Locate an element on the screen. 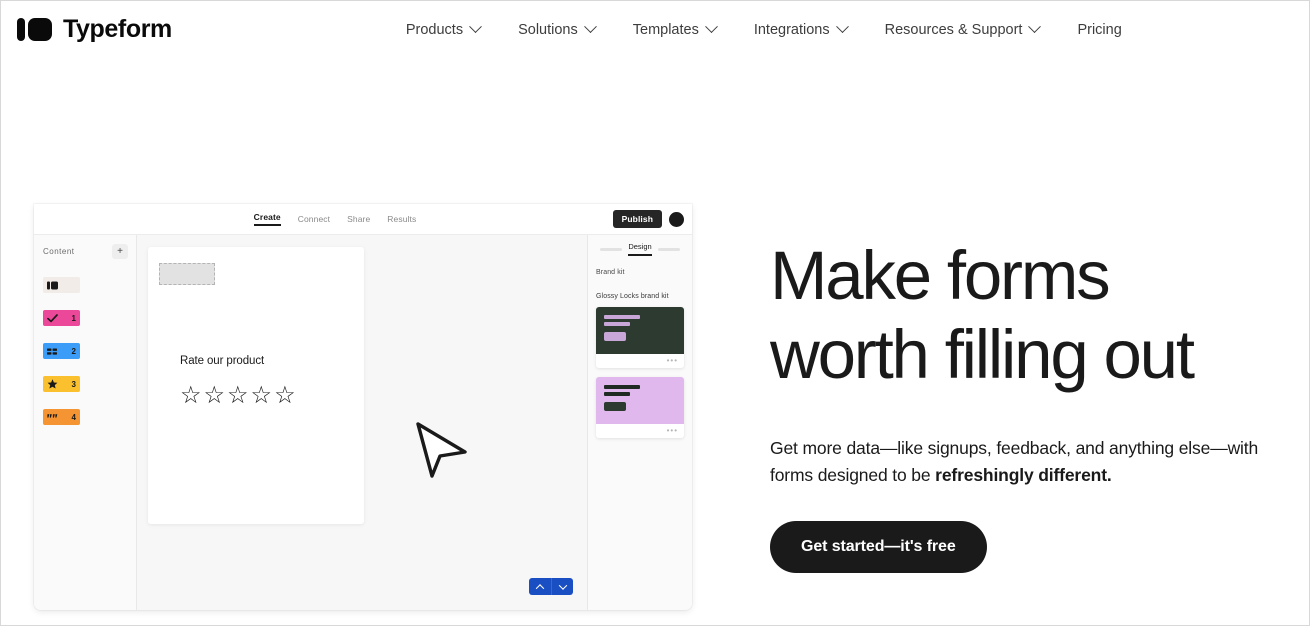  nav-item-integrations: Integrations is located at coordinates (800, 30).